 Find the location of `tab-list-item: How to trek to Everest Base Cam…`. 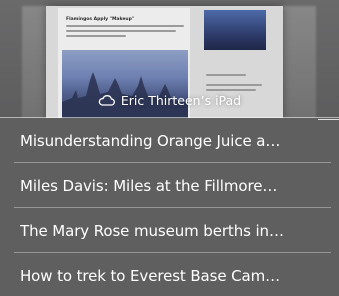

tab-list-item: How to trek to Everest Base Cam… is located at coordinates (169, 274).